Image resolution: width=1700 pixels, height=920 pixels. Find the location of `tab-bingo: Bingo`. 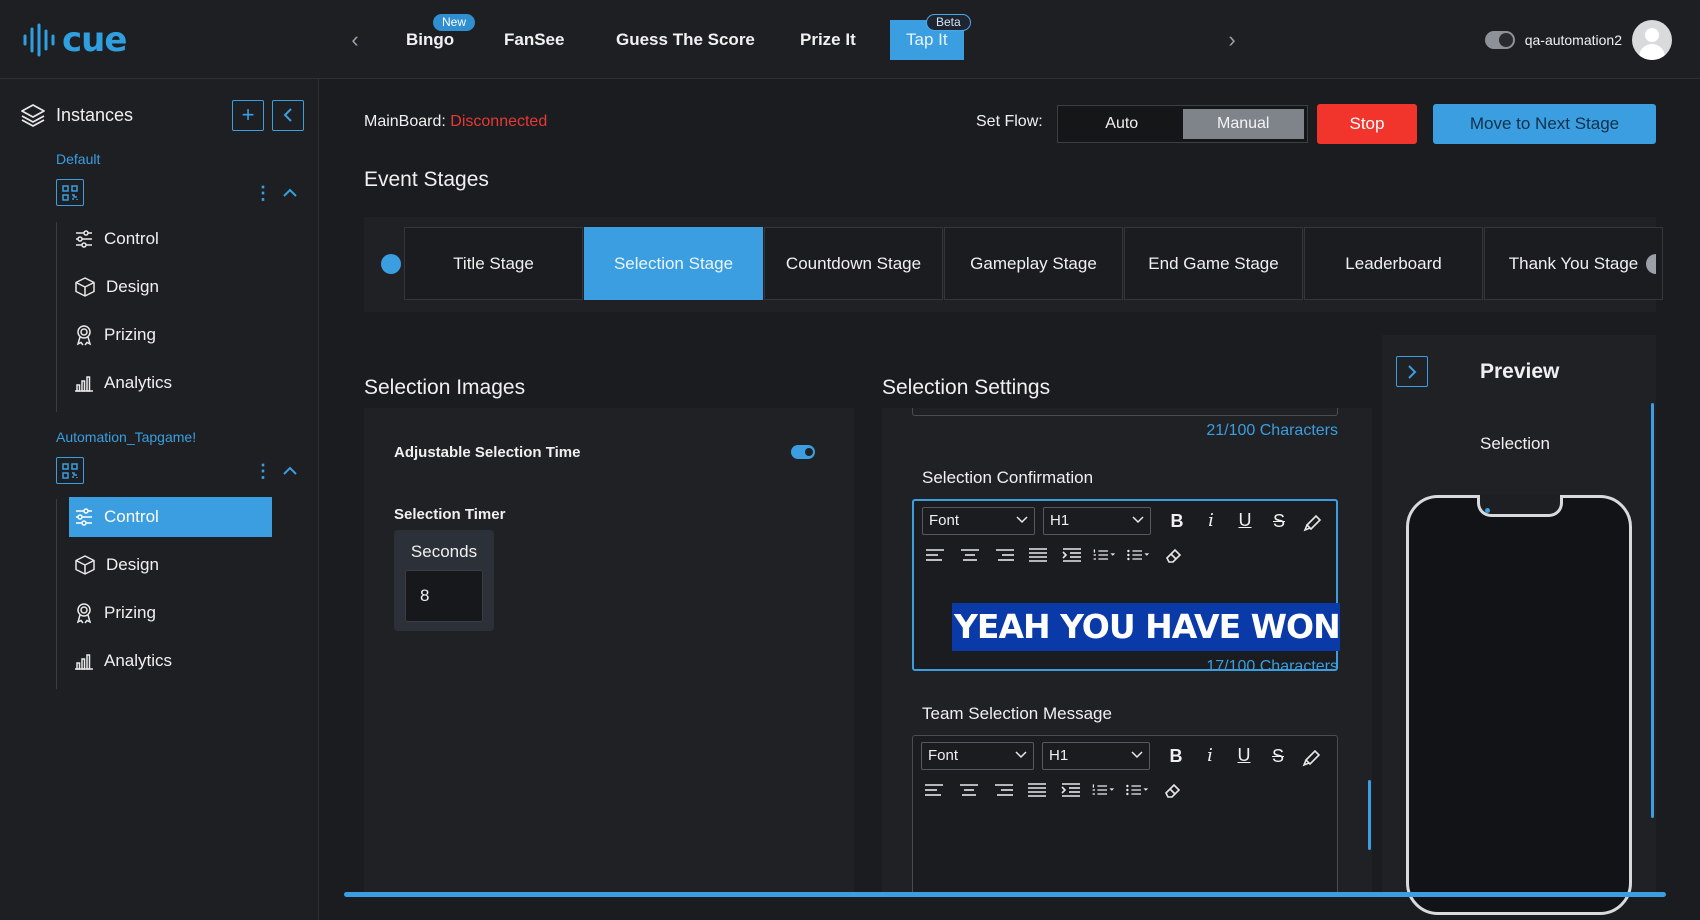

tab-bingo: Bingo is located at coordinates (430, 40).